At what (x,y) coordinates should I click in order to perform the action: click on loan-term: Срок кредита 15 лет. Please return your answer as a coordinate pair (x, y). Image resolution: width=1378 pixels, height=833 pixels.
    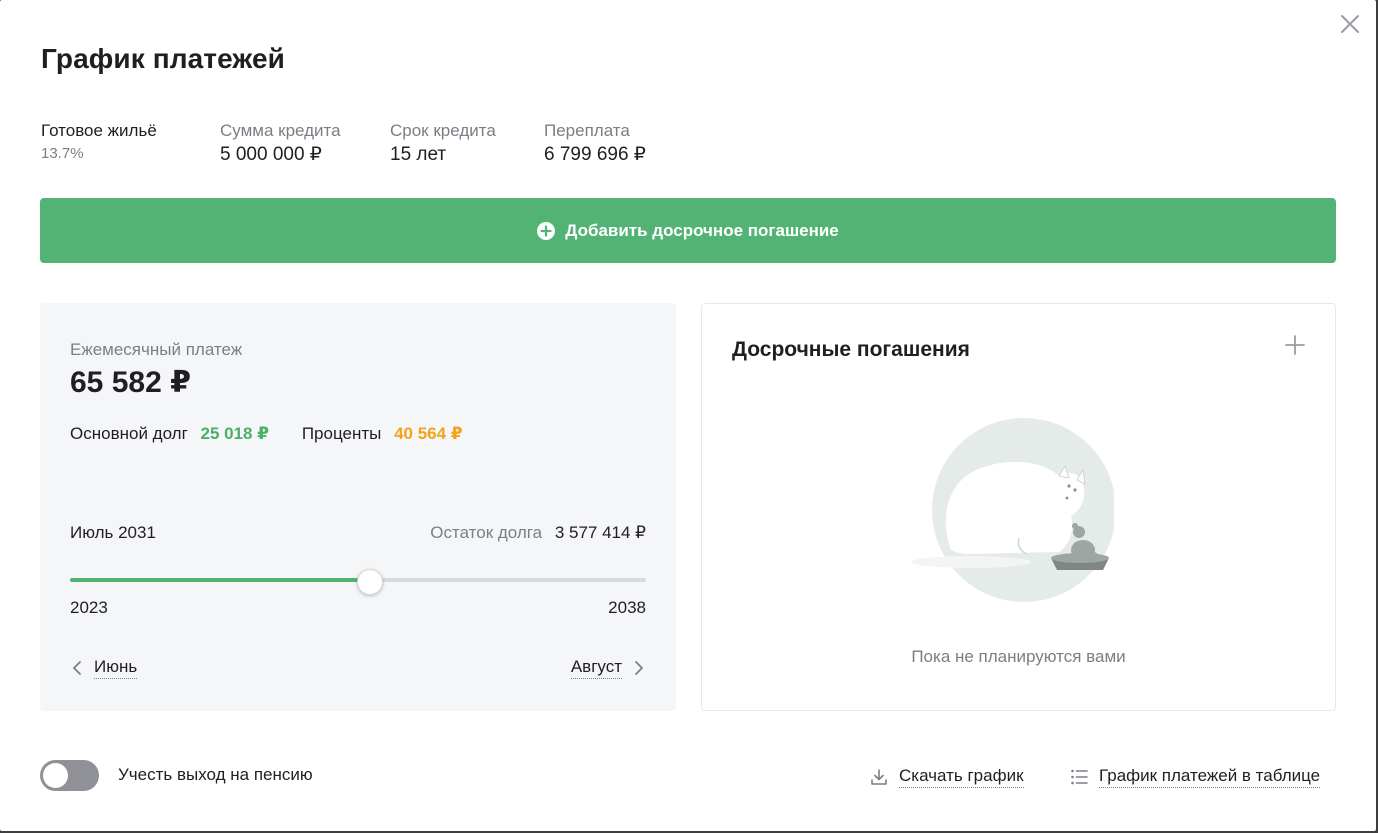
    Looking at the image, I should click on (443, 144).